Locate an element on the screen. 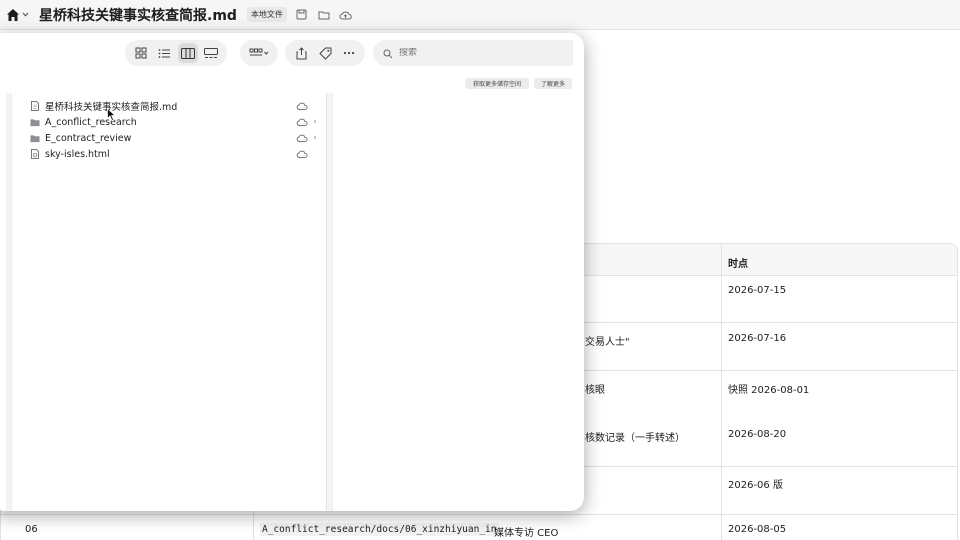 This screenshot has height=540, width=960. cloud-upload-icon is located at coordinates (346, 15).